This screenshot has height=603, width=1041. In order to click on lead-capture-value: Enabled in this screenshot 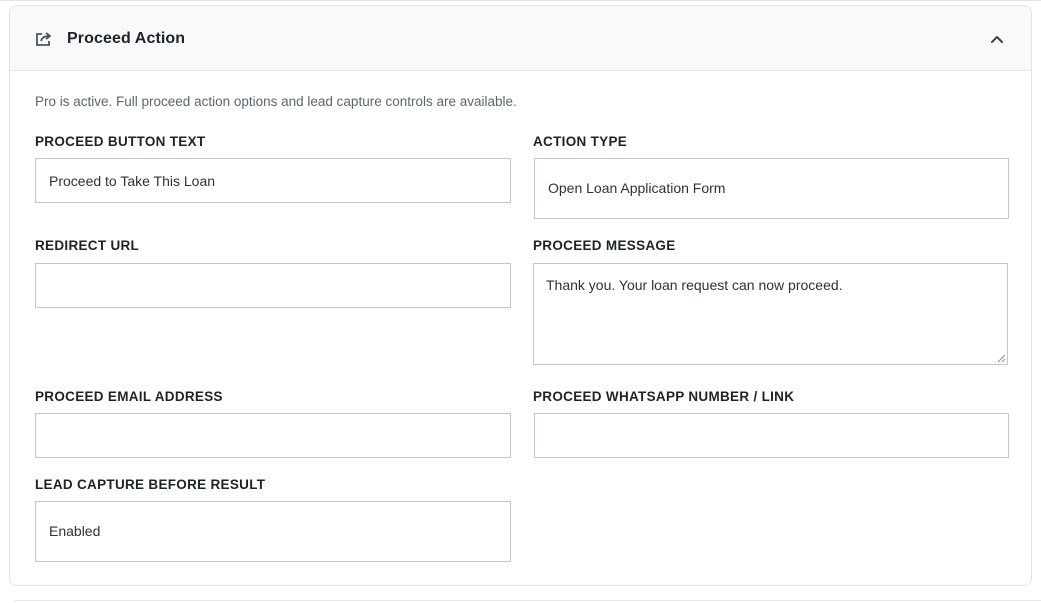, I will do `click(75, 531)`.